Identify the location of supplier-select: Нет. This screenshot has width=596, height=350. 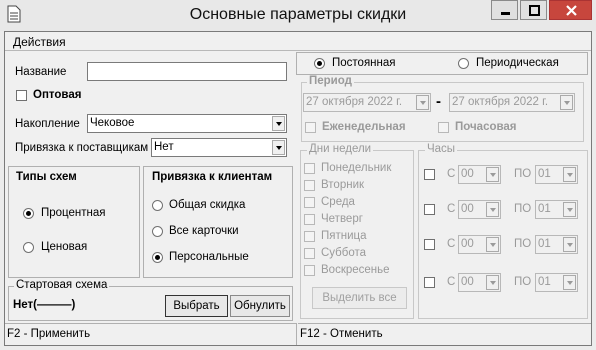
(219, 147).